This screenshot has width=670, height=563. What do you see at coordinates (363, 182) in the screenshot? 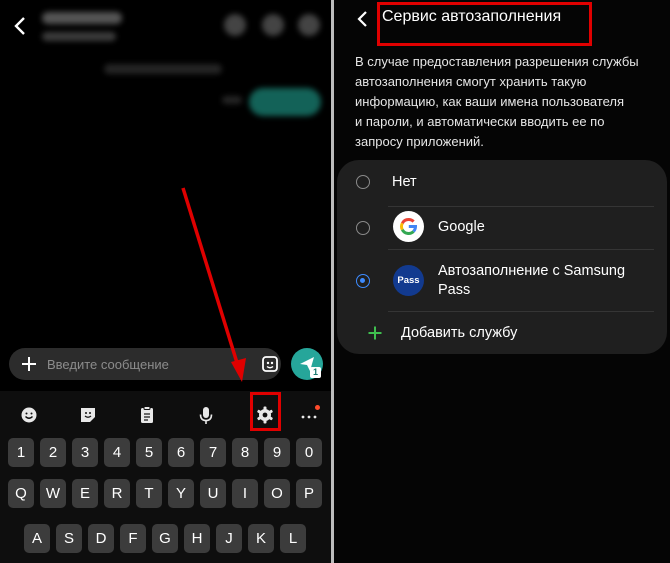
I see `radio-none` at bounding box center [363, 182].